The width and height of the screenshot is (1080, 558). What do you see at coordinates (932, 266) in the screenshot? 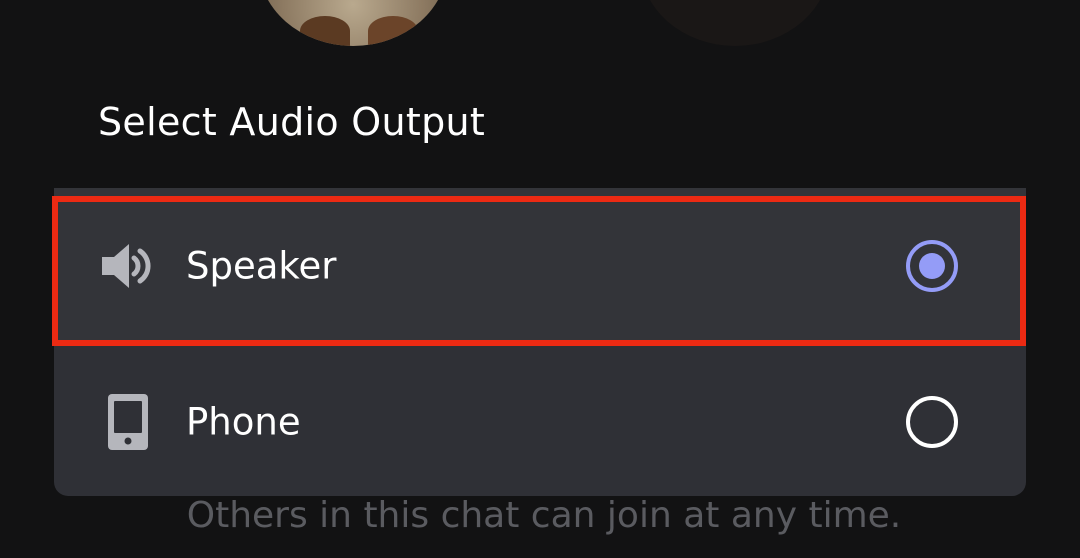
I see `radio-selected` at bounding box center [932, 266].